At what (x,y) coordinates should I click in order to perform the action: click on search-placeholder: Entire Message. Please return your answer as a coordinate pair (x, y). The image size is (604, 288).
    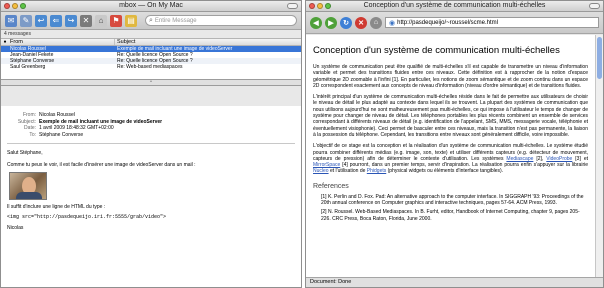
    Looking at the image, I should click on (175, 20).